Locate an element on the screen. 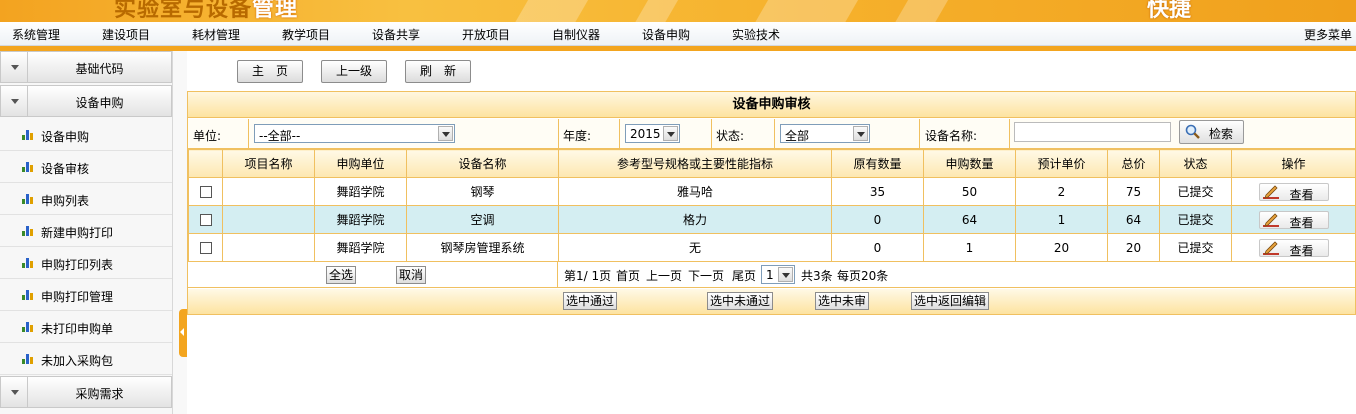  sidebar-toggle-strip is located at coordinates (180, 232).